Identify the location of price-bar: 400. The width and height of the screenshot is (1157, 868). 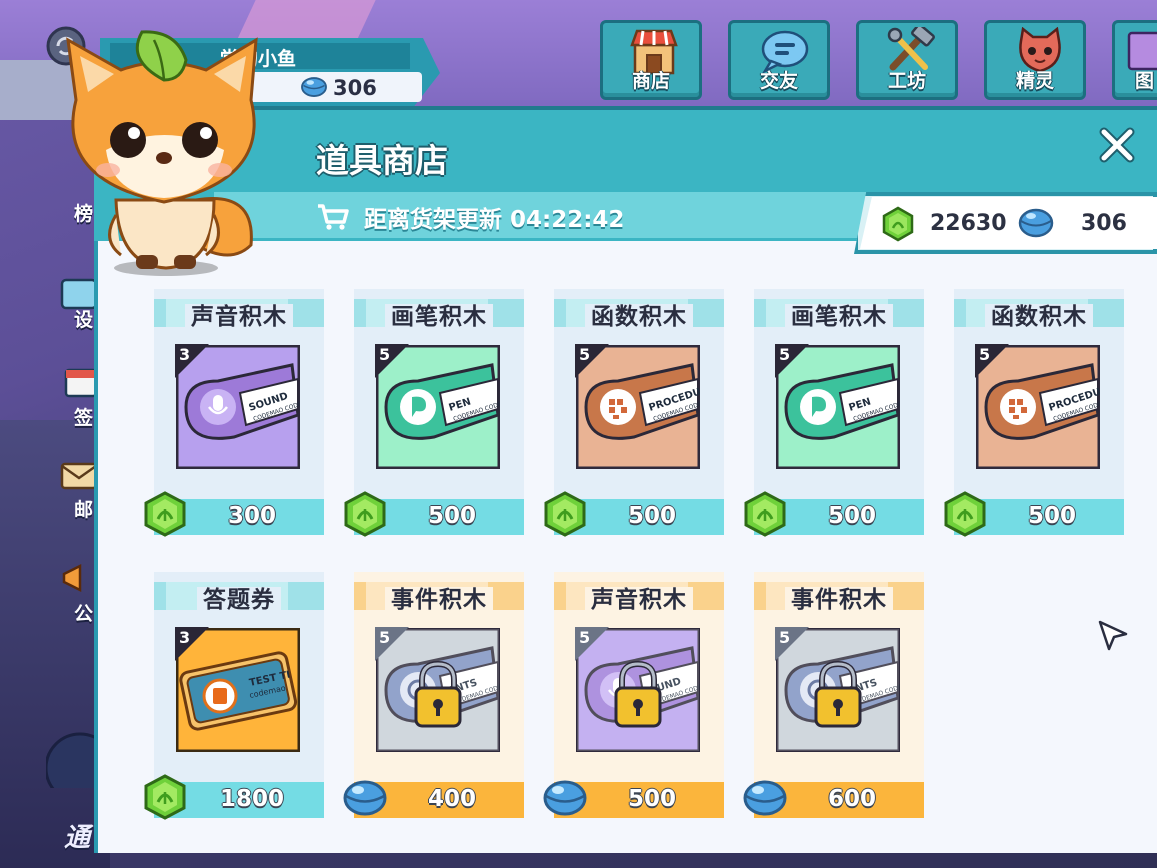
(433, 799).